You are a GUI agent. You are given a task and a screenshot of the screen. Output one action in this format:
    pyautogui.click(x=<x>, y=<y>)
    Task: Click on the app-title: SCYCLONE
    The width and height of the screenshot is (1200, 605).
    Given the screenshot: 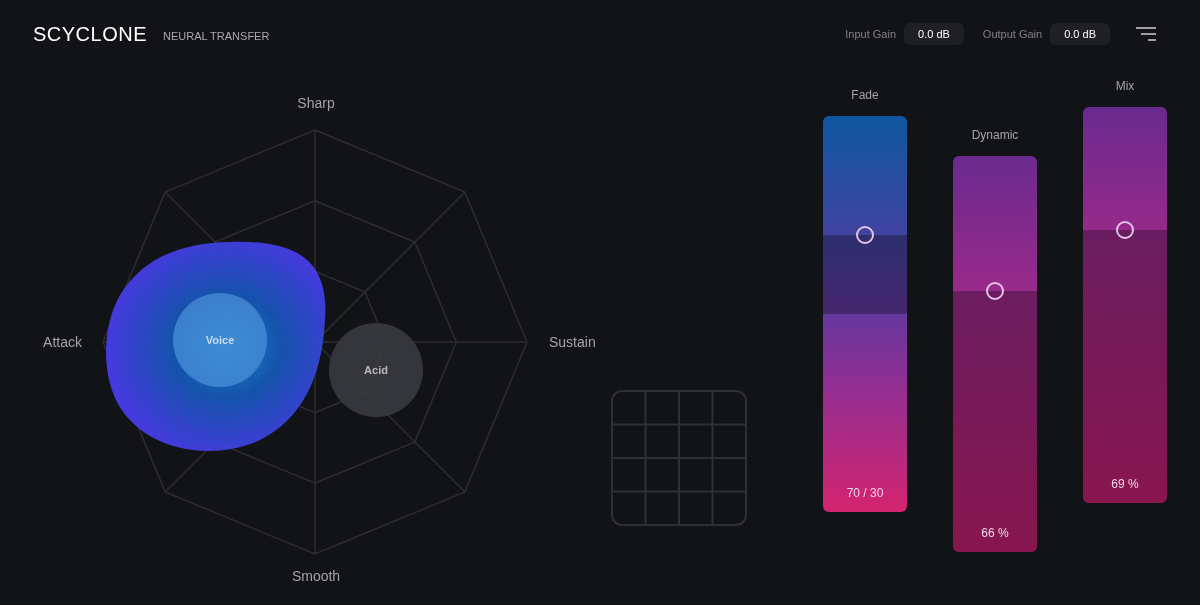 What is the action you would take?
    pyautogui.click(x=90, y=34)
    